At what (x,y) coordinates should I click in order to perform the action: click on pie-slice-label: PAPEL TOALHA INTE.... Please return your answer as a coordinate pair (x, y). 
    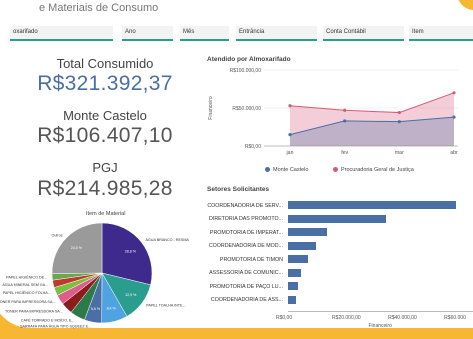
    Looking at the image, I should click on (165, 306).